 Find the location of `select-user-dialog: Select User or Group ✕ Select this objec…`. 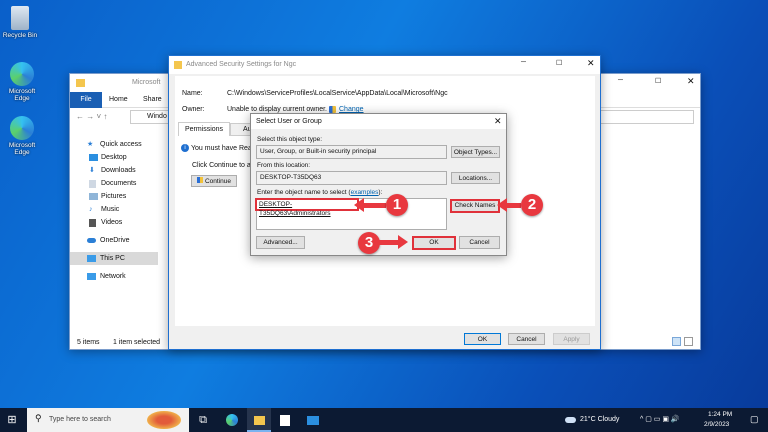

select-user-dialog: Select User or Group ✕ Select this objec… is located at coordinates (378, 184).